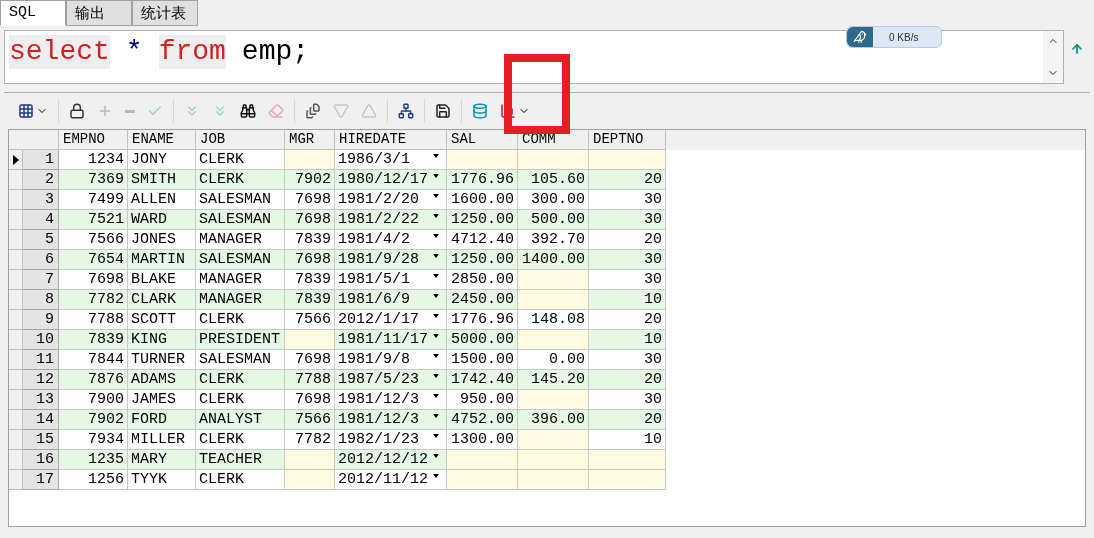 The height and width of the screenshot is (538, 1094). Describe the element at coordinates (41, 320) in the screenshot. I see `row-number: 9` at that location.